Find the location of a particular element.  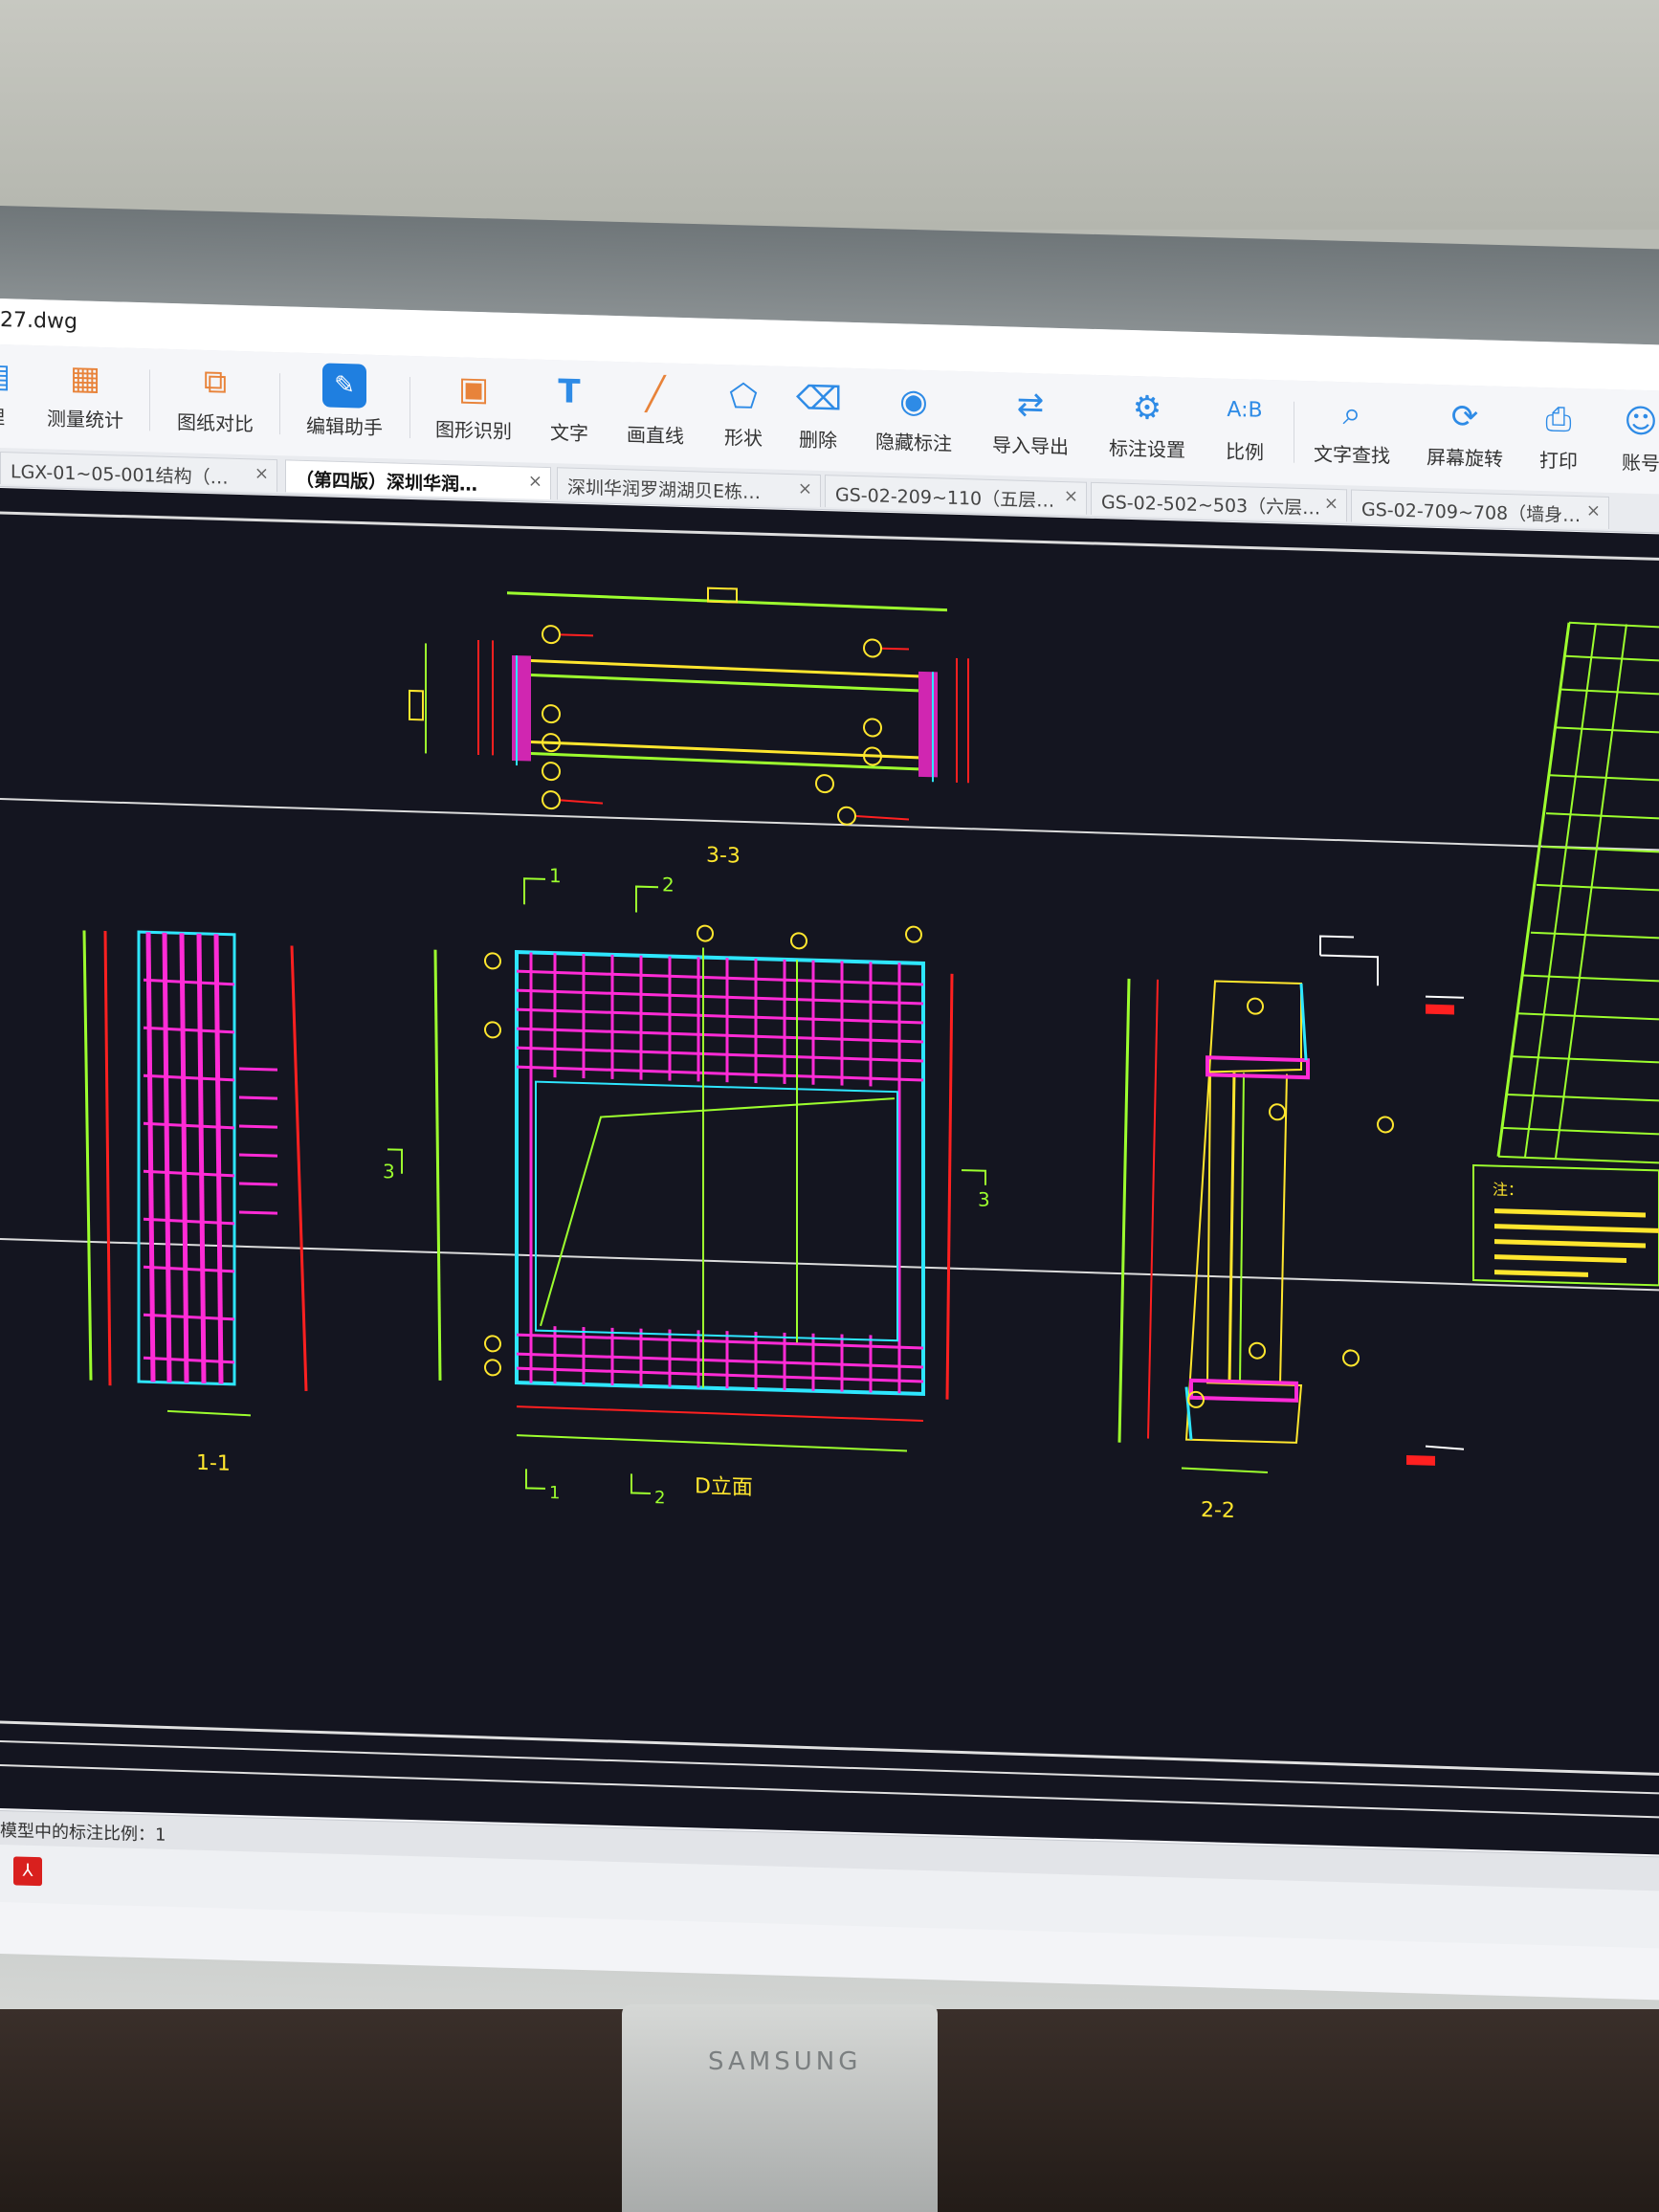

elevation-d: 3 3 1 2 D立面 is located at coordinates (686, 1216).